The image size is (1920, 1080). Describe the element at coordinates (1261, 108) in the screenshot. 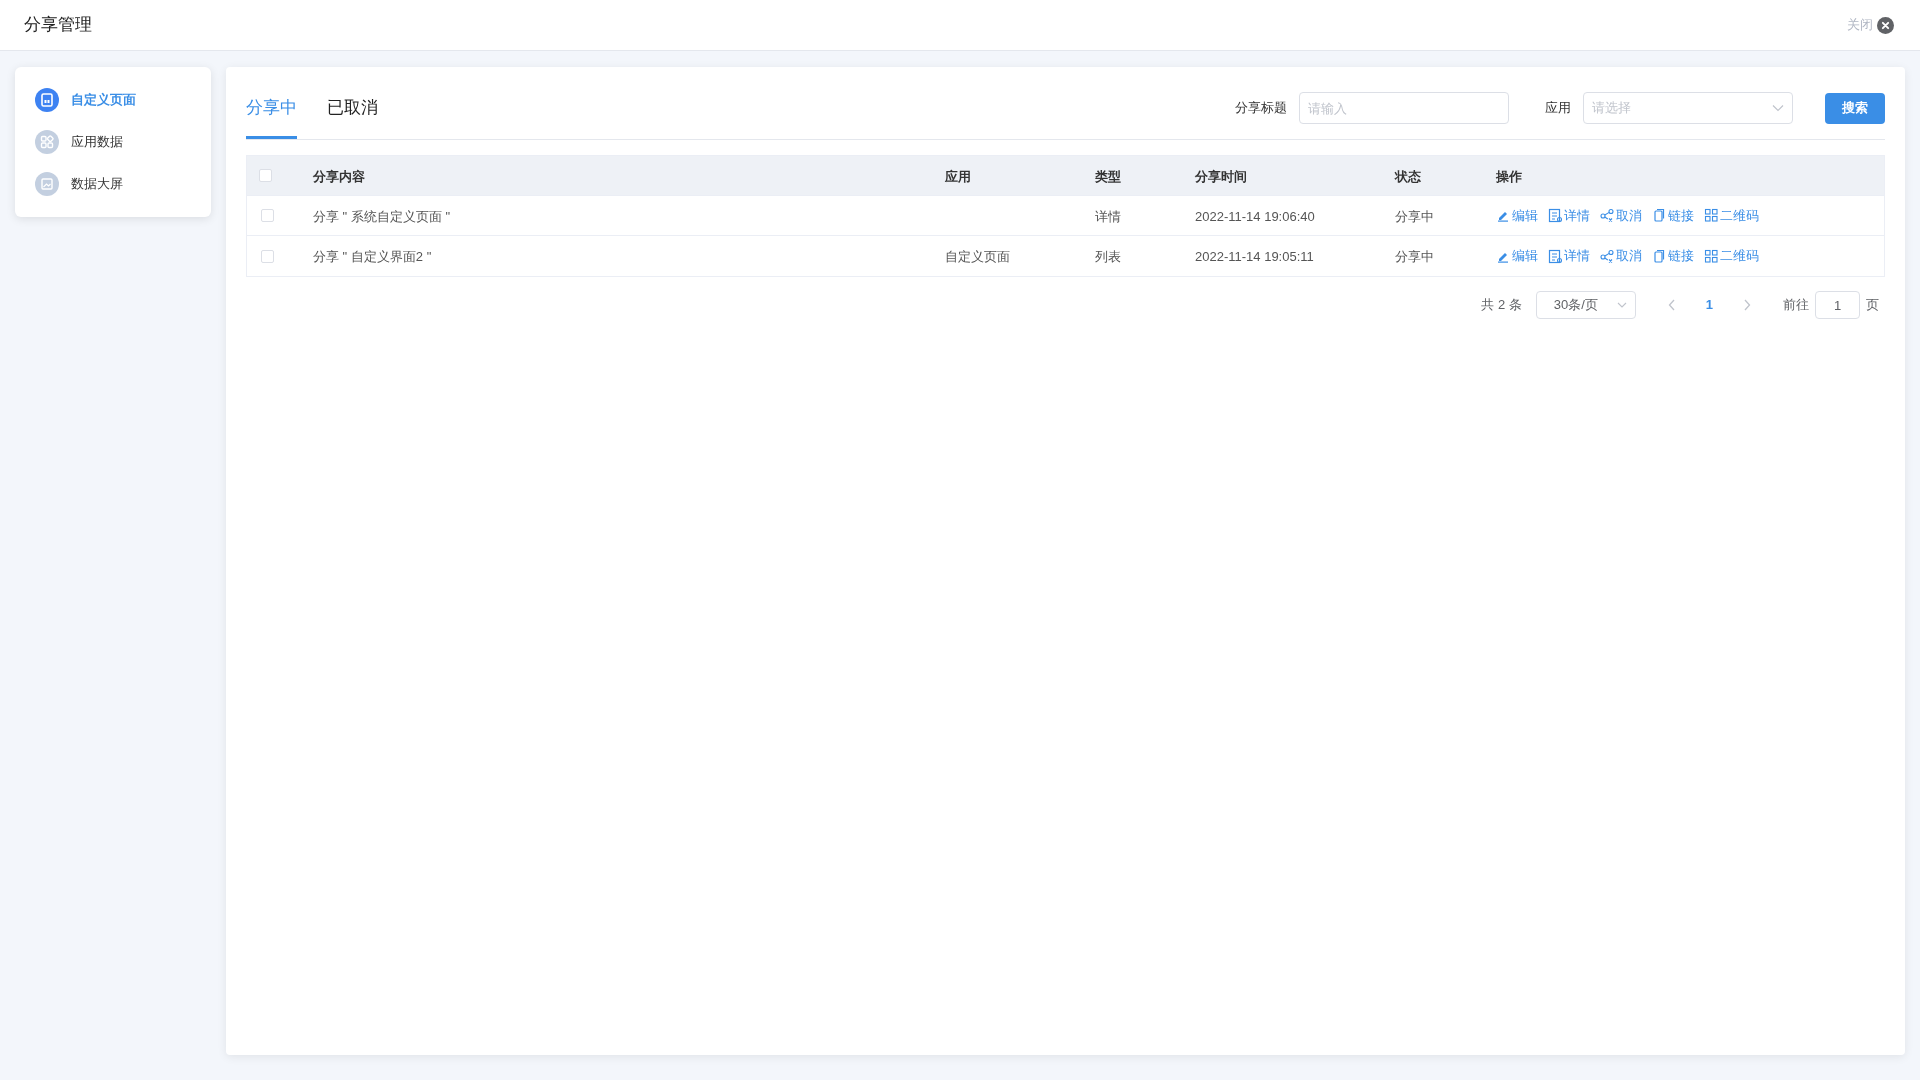

I see `filter-label: 分享标题` at that location.